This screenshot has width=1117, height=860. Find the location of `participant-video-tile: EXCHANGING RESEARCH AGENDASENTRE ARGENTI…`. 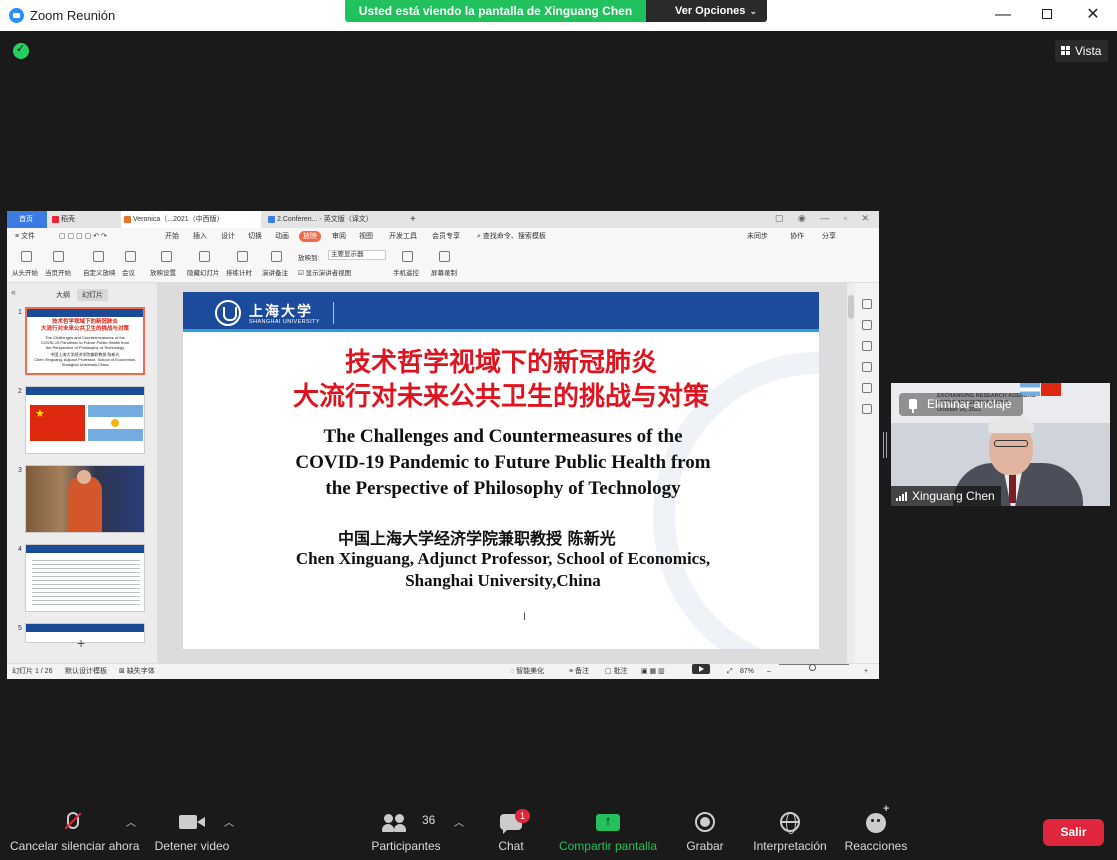

participant-video-tile: EXCHANGING RESEARCH AGENDASENTRE ARGENTI… is located at coordinates (1000, 444).